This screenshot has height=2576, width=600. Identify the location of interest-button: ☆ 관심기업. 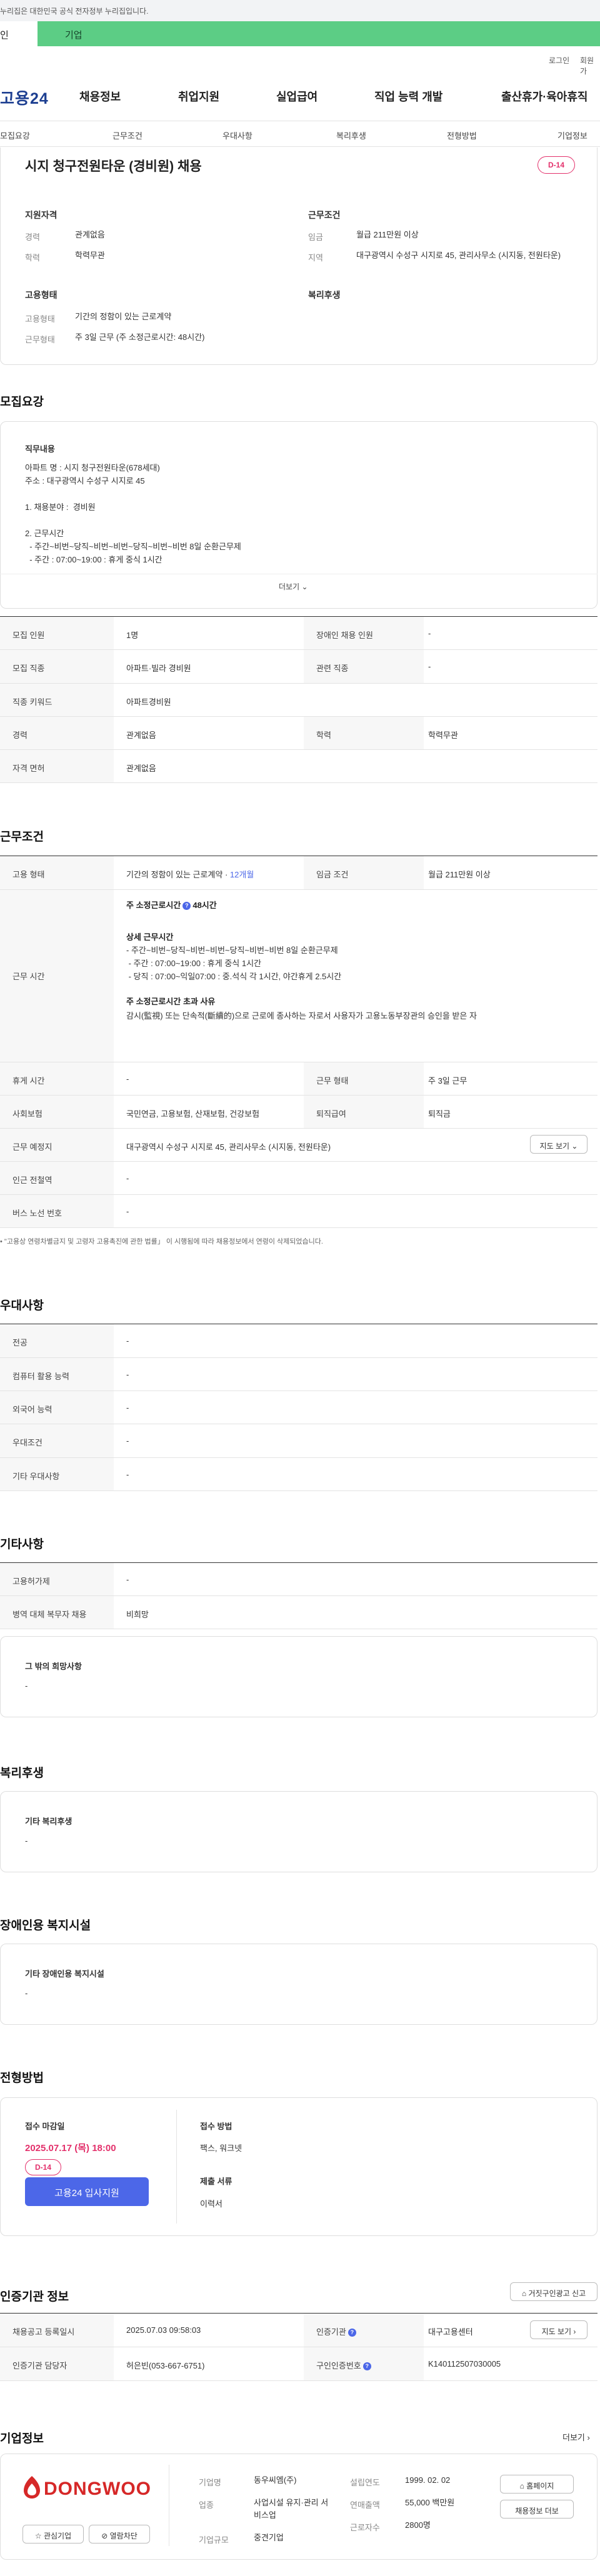
(53, 2534).